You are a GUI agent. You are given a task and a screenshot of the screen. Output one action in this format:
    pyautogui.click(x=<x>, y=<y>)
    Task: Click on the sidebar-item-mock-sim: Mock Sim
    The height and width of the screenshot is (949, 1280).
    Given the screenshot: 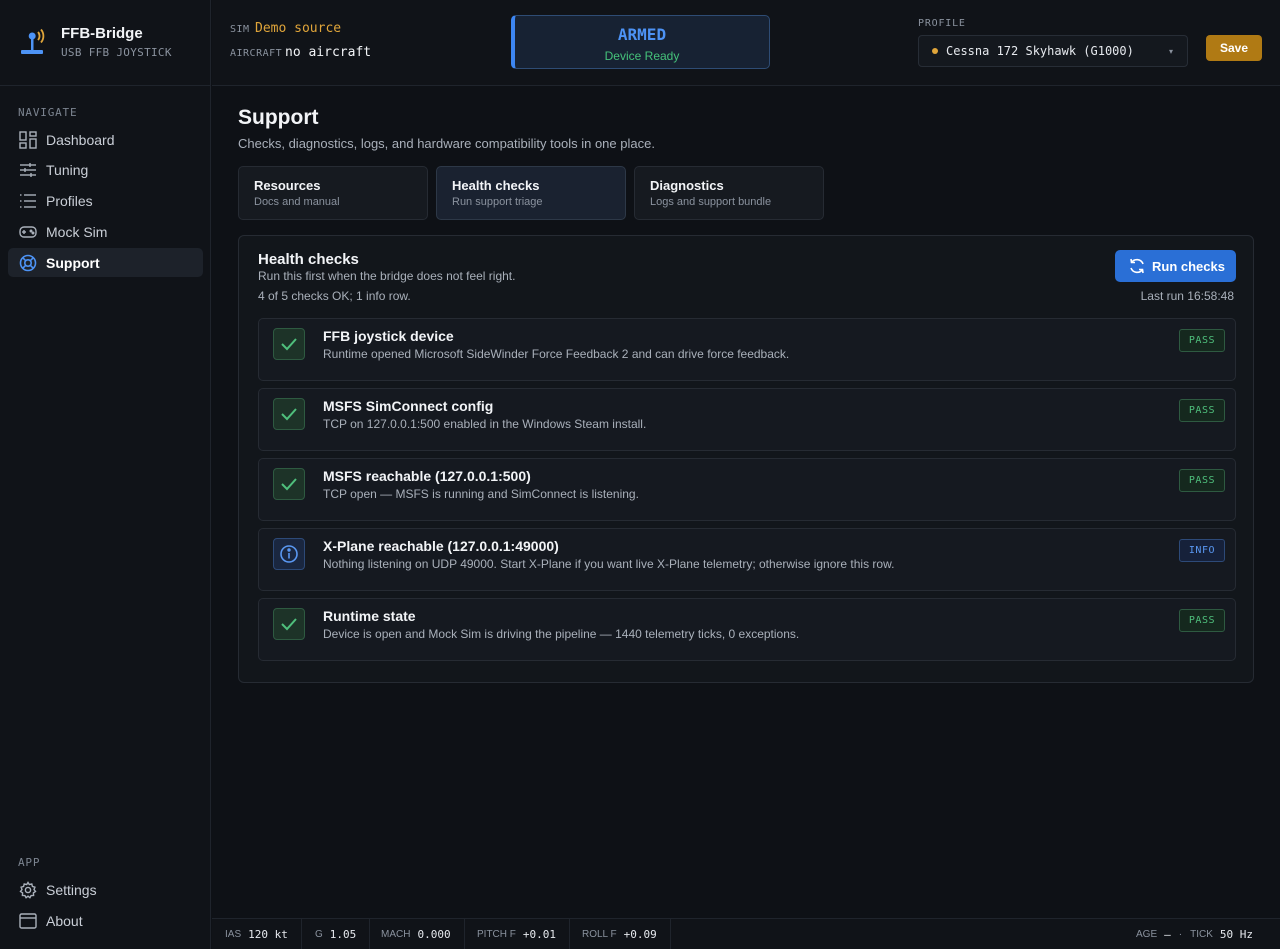 What is the action you would take?
    pyautogui.click(x=105, y=231)
    